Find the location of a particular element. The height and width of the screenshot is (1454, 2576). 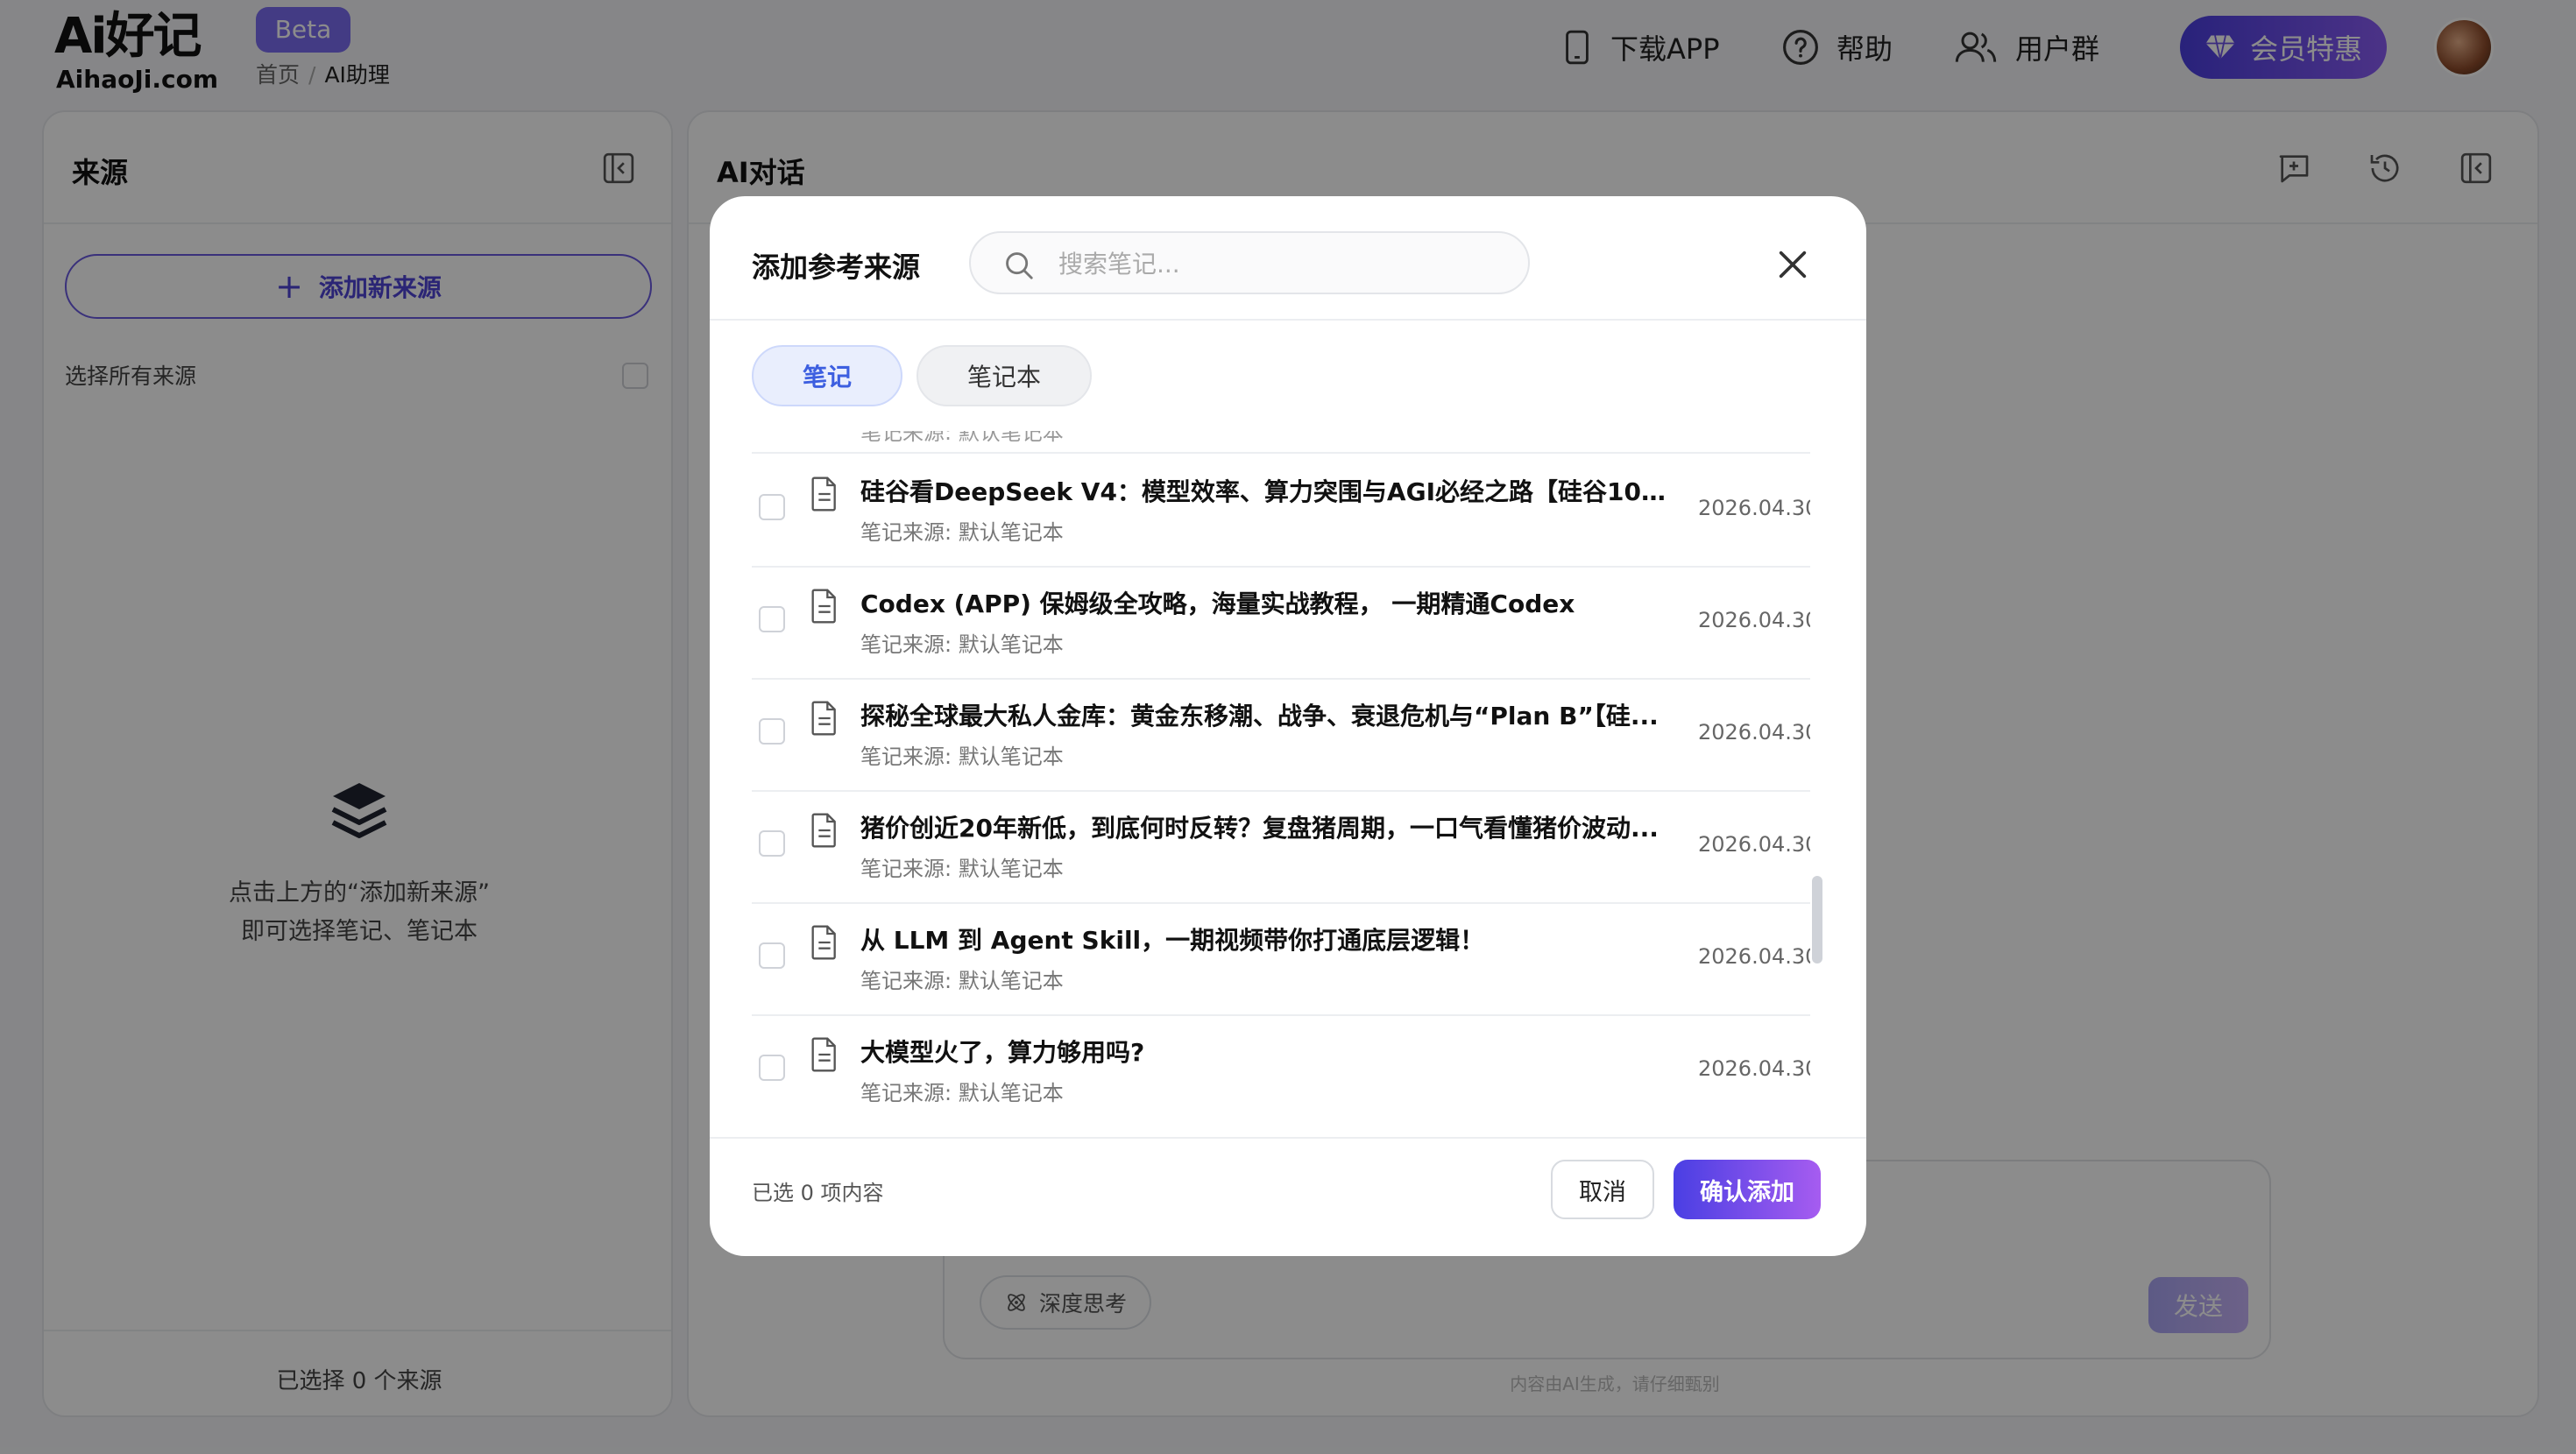

item-title: 从 LLM 到 Agent Skill，一期视频带你打通底层逻辑！ is located at coordinates (1172, 940).